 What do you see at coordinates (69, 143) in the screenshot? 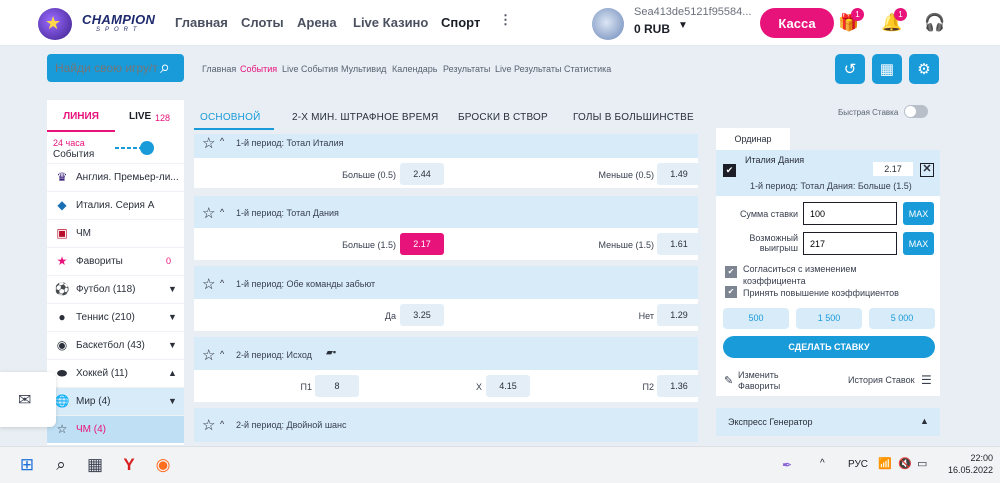
I see `range-hours: 24 часа` at bounding box center [69, 143].